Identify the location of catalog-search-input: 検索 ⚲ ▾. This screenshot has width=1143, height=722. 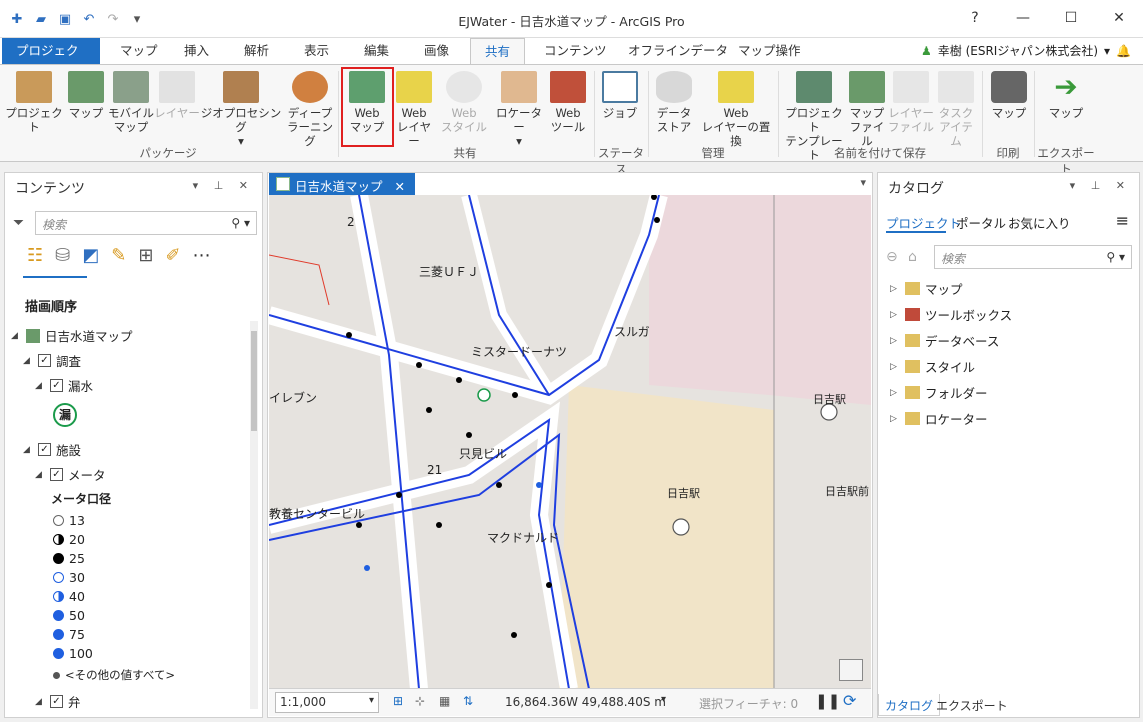
(1033, 257).